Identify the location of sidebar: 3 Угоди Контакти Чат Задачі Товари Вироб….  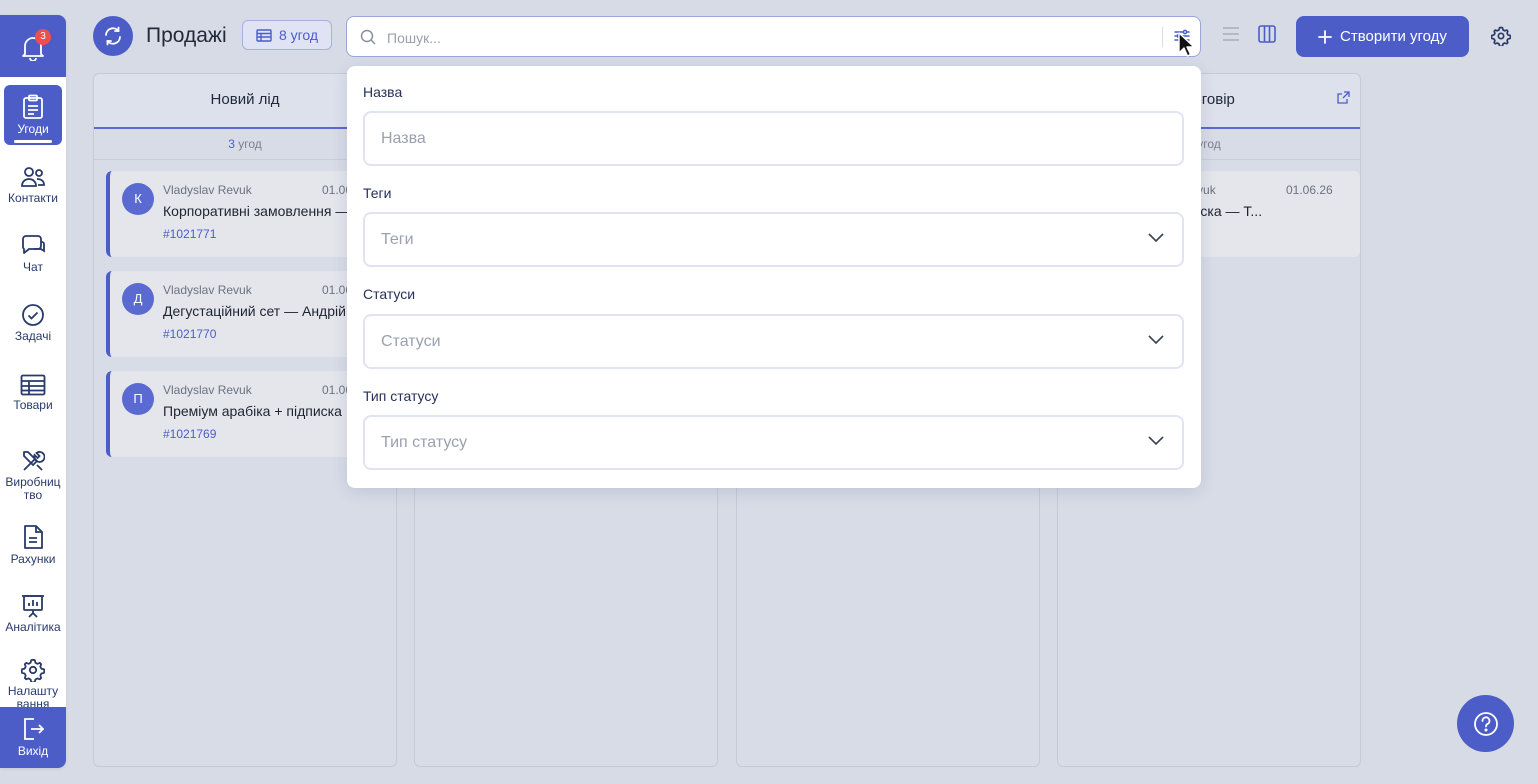
(33, 391).